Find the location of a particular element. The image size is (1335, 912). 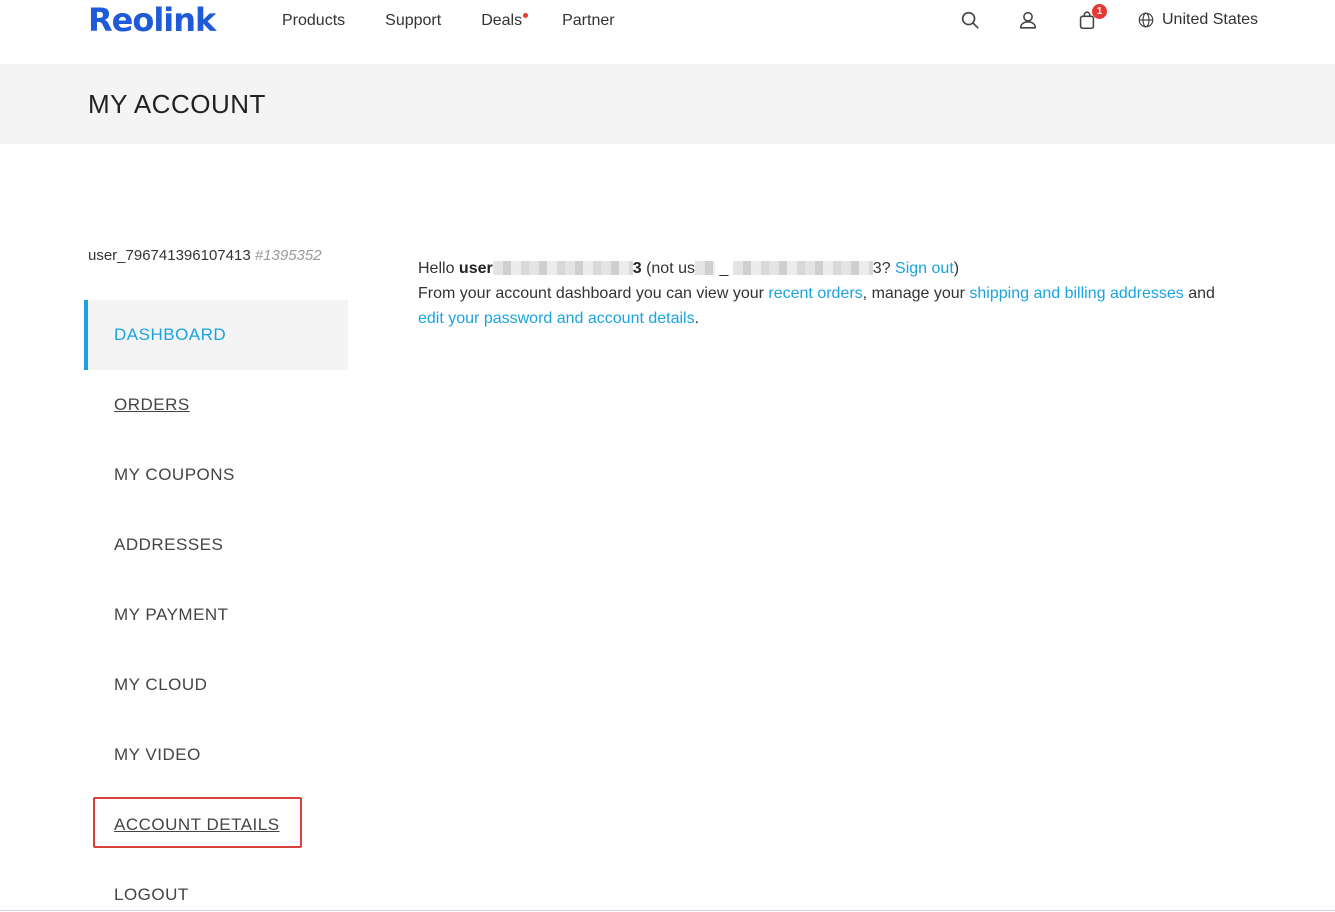

redacted-username is located at coordinates (562, 268).